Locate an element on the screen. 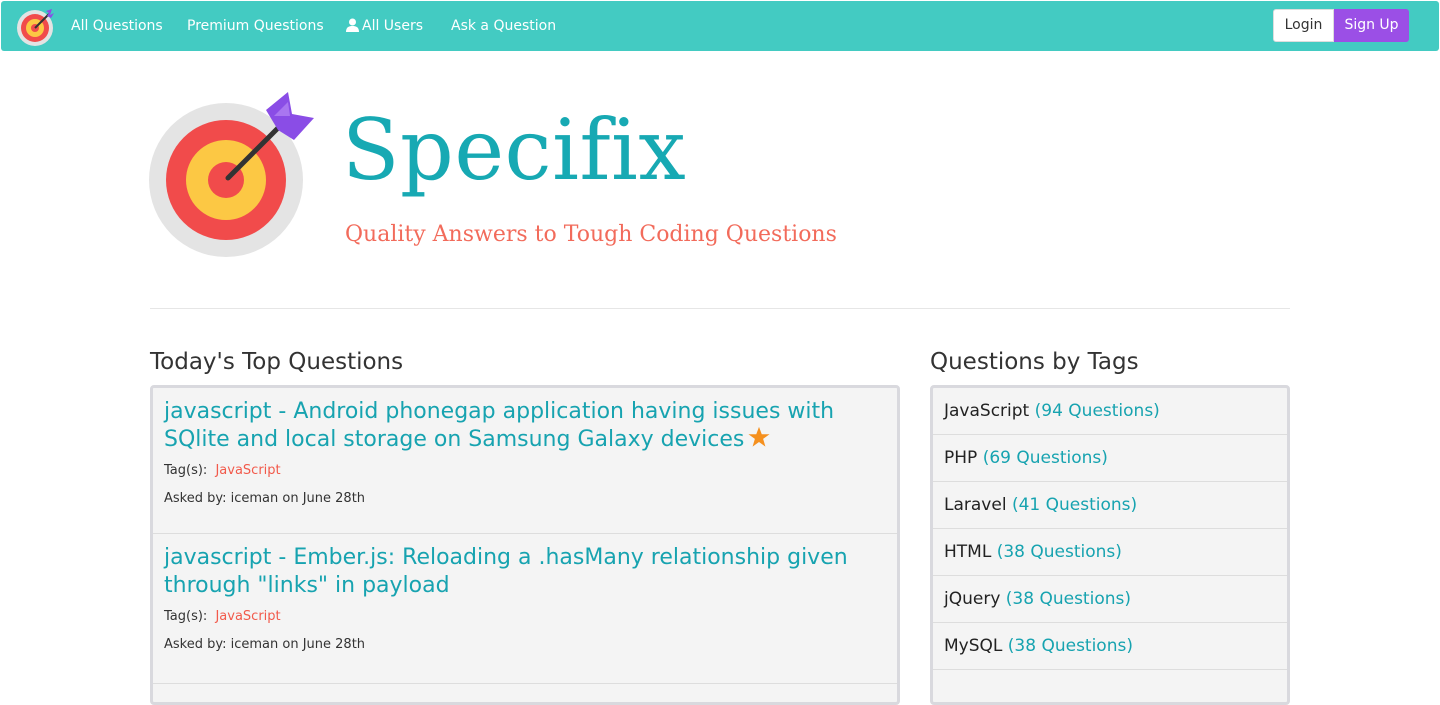  tag-item-php: PHP (69 Questions) is located at coordinates (1110, 458).